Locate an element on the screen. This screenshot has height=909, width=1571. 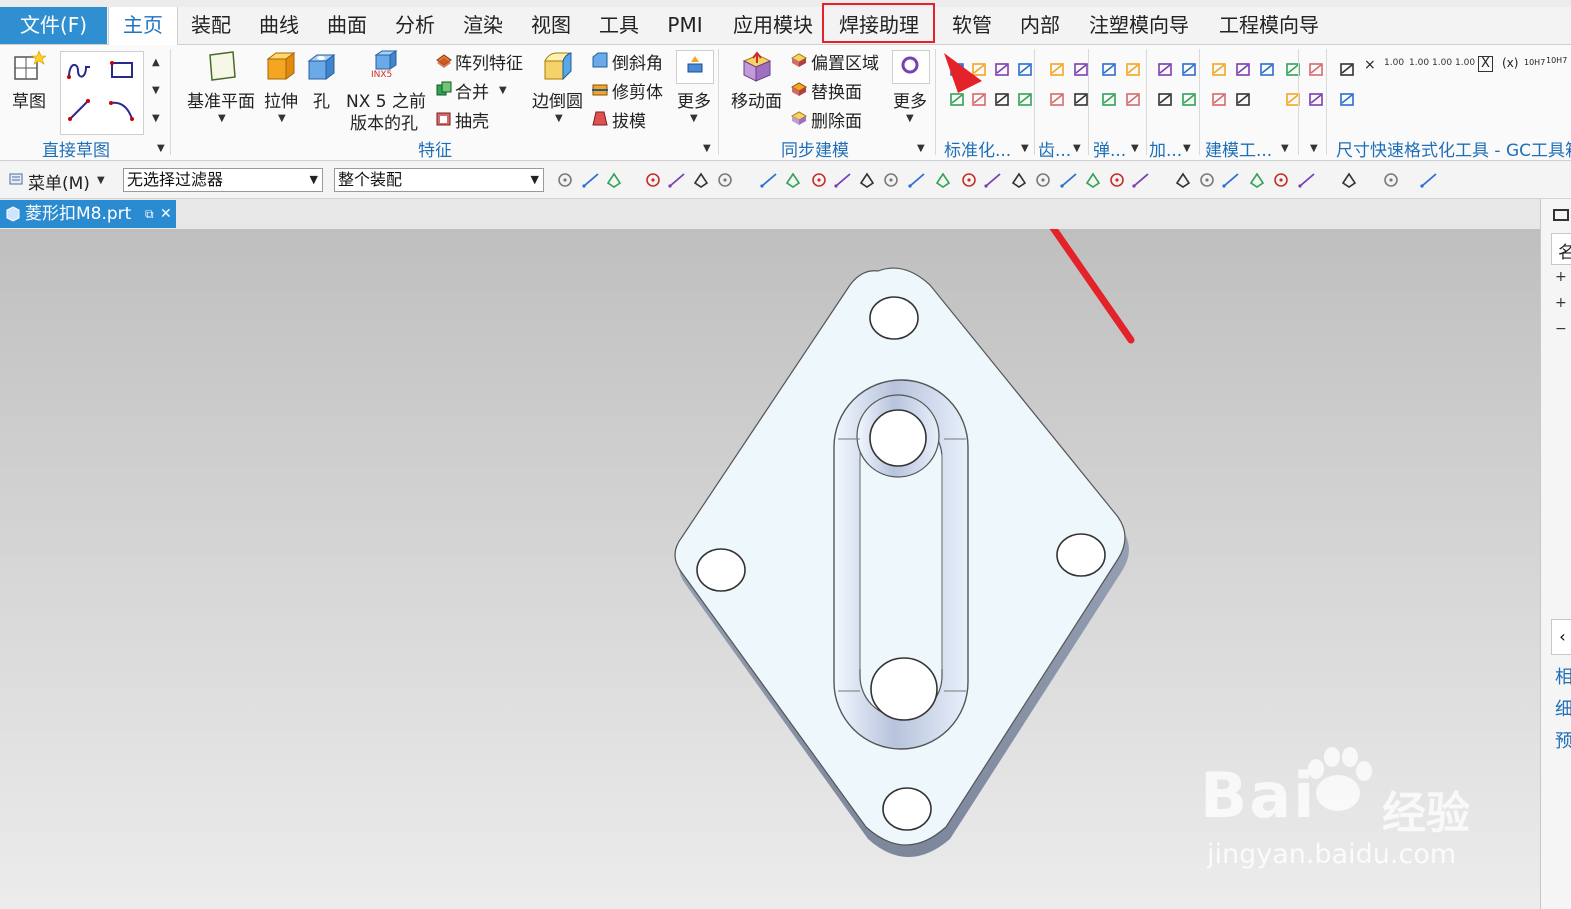
sync-more-button: 更多 is located at coordinates (910, 99).